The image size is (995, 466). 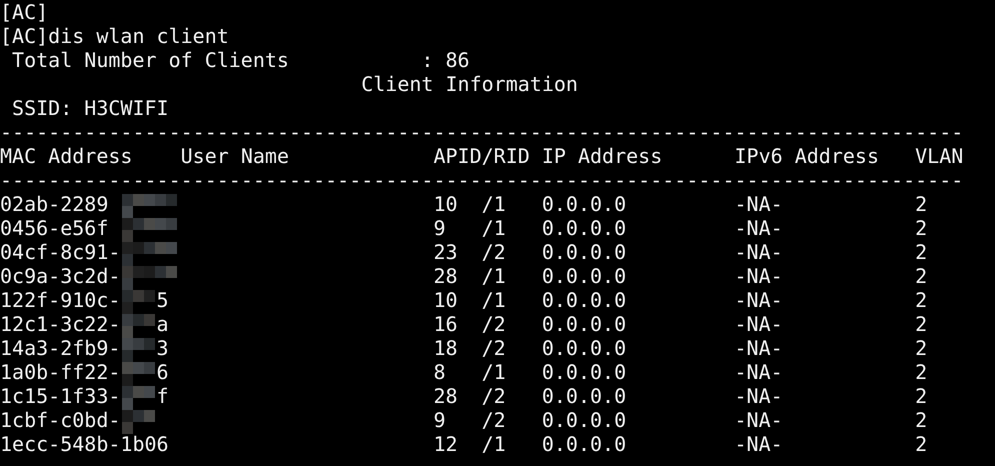 What do you see at coordinates (24, 12) in the screenshot?
I see `command-line: [AC]` at bounding box center [24, 12].